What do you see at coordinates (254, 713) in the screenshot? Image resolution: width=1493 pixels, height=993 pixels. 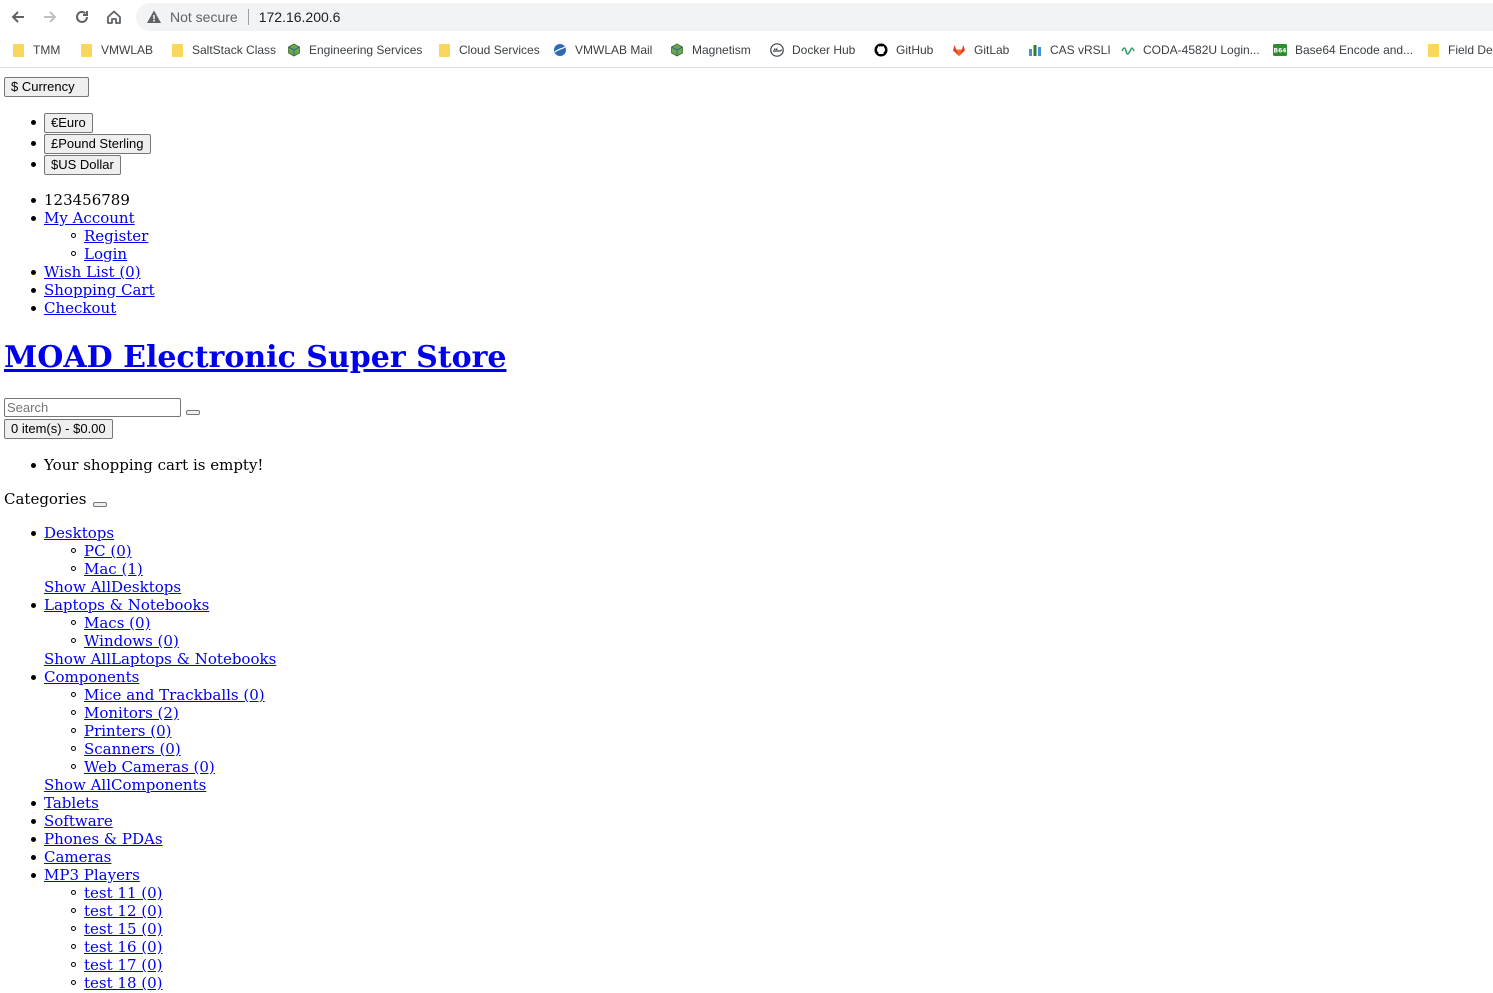 I see `subcategory-item: Monitors (2)` at bounding box center [254, 713].